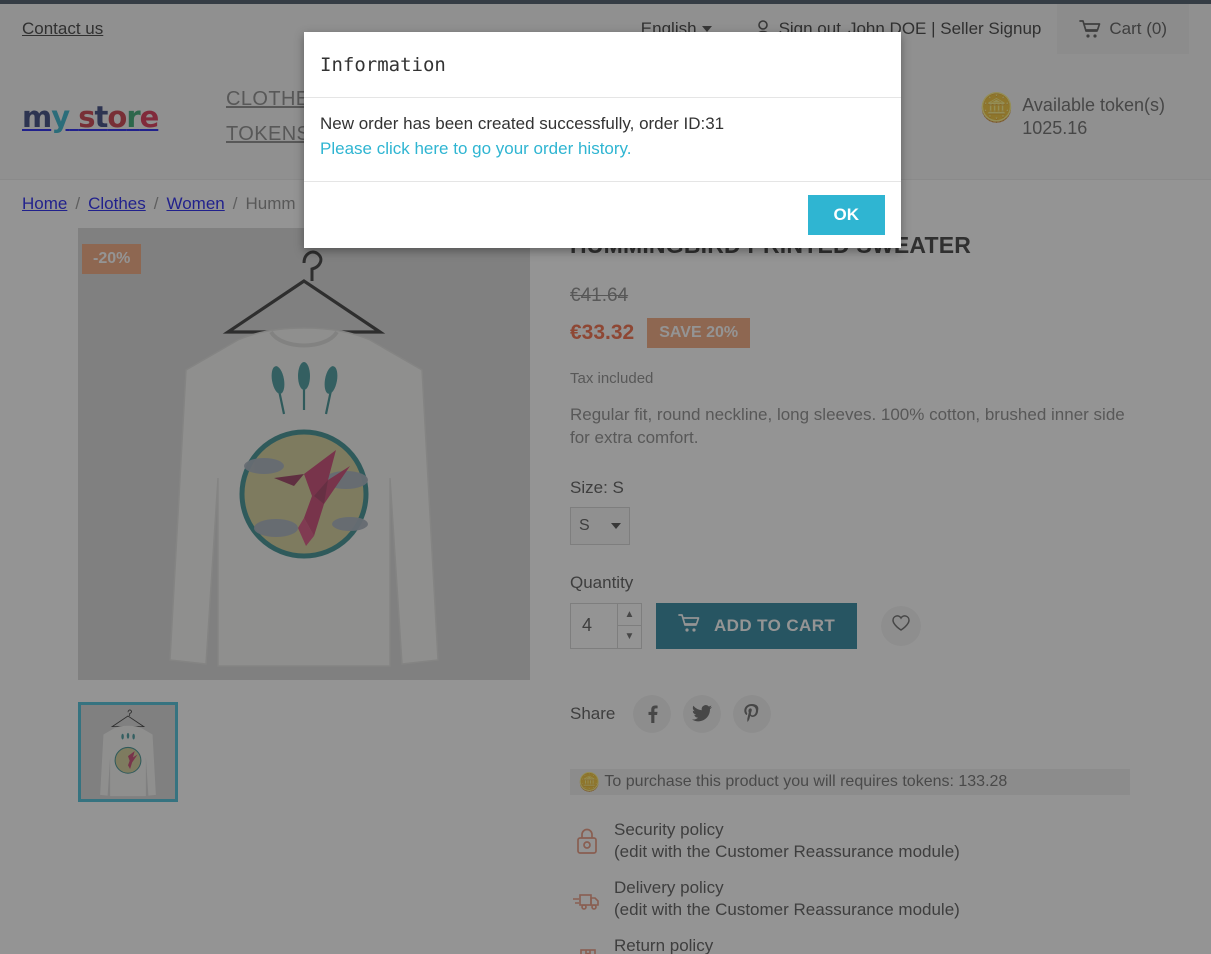 The height and width of the screenshot is (954, 1211). What do you see at coordinates (383, 64) in the screenshot?
I see `modal-title: Information` at bounding box center [383, 64].